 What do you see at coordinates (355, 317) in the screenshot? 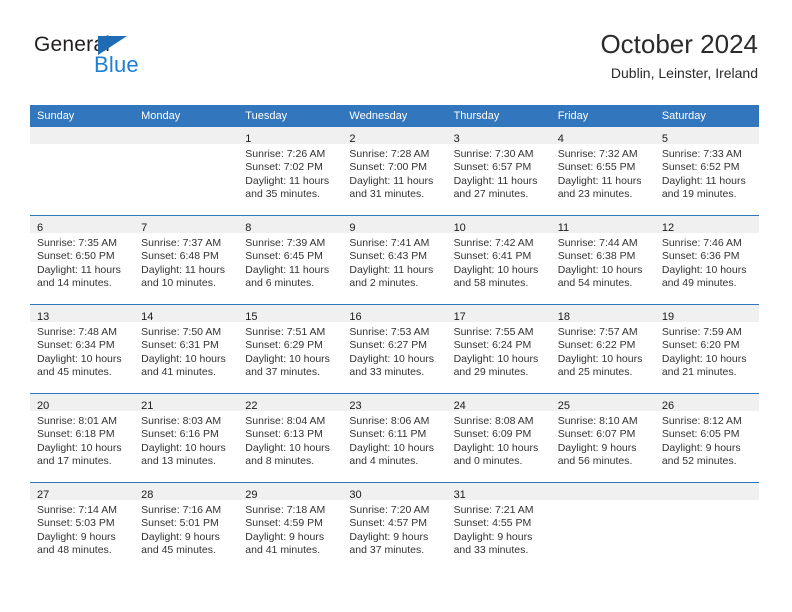
I see `day-number: 16` at bounding box center [355, 317].